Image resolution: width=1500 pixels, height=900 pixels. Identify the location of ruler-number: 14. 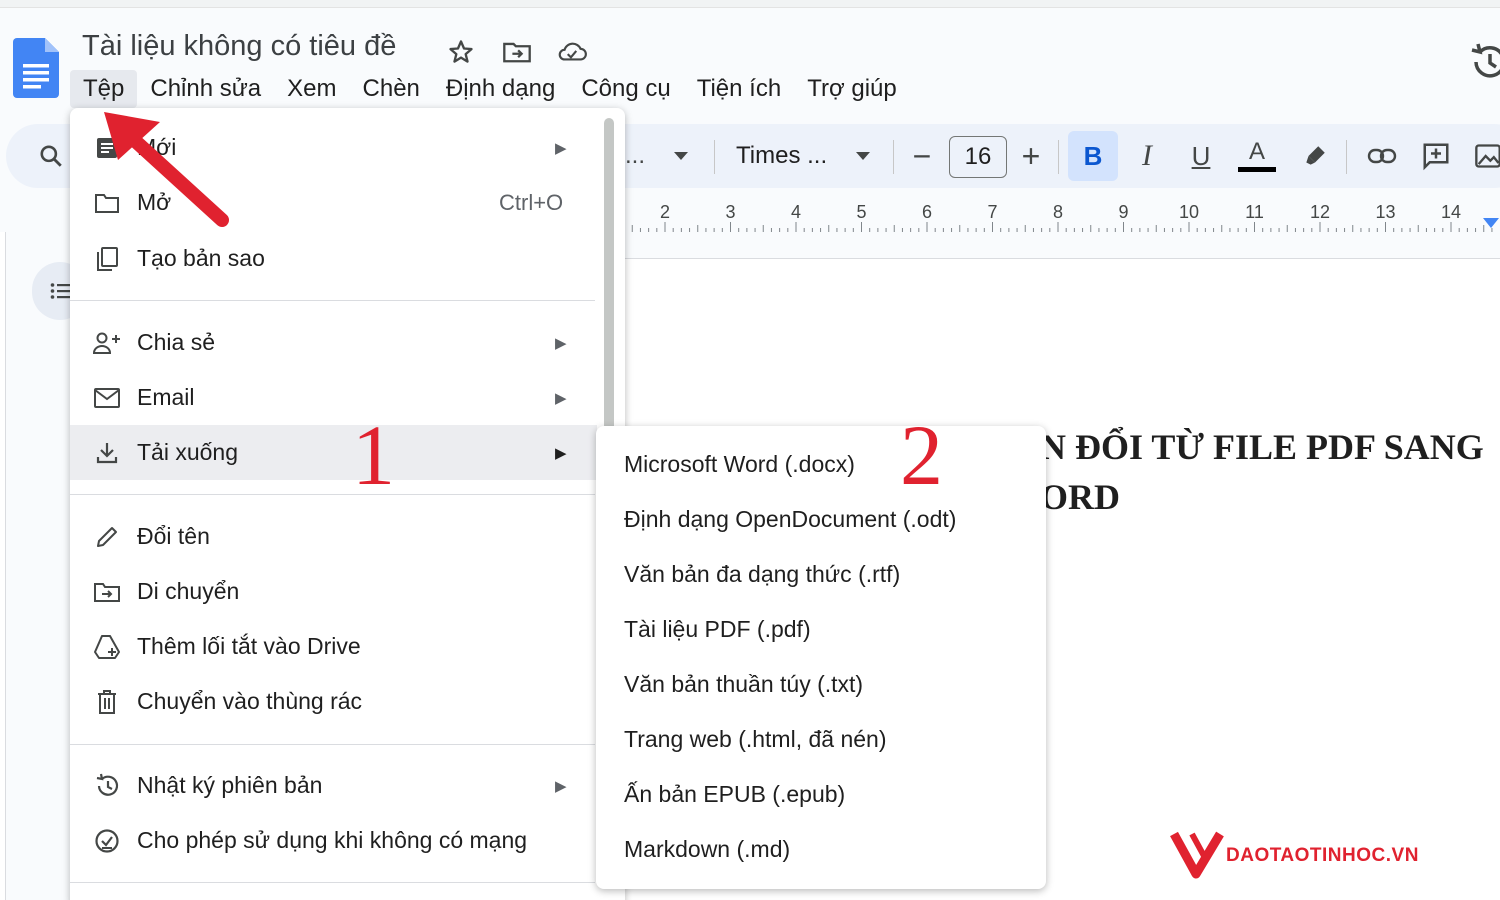
(1451, 212).